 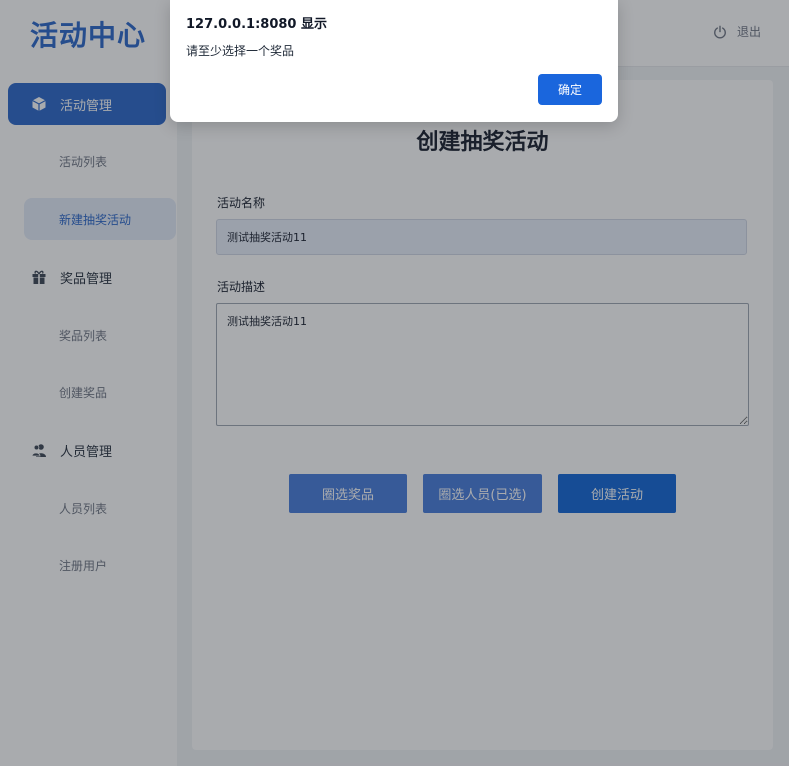 I want to click on dialog-title: 127.0.0.1:8080 显示, so click(x=256, y=24).